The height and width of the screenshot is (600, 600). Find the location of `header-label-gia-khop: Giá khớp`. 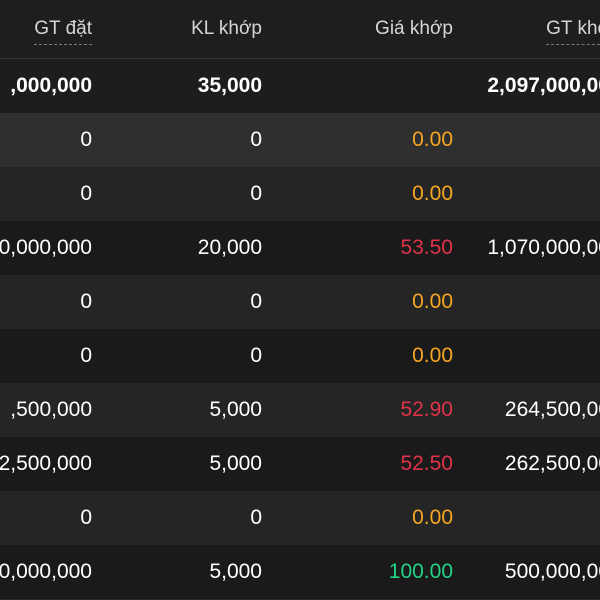

header-label-gia-khop: Giá khớp is located at coordinates (414, 28).